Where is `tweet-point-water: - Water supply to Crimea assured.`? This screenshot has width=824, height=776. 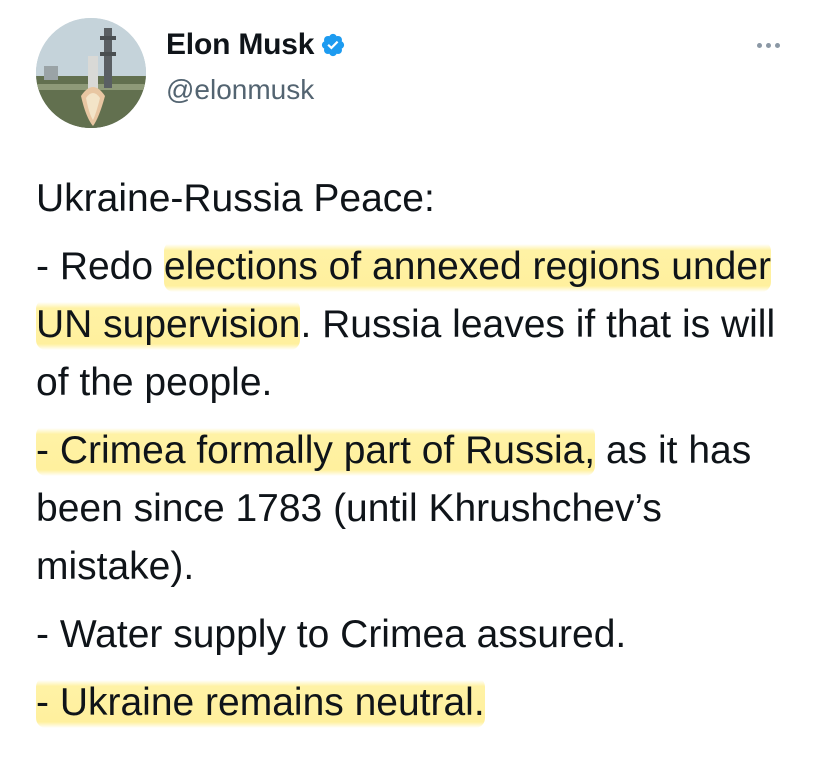 tweet-point-water: - Water supply to Crimea assured. is located at coordinates (331, 634).